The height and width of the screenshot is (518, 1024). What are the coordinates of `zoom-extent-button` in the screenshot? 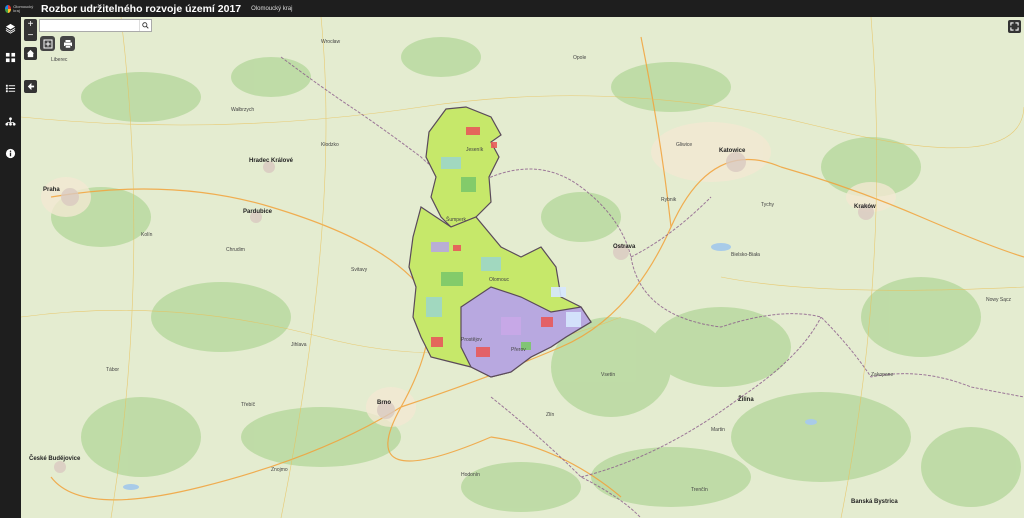 It's located at (47, 43).